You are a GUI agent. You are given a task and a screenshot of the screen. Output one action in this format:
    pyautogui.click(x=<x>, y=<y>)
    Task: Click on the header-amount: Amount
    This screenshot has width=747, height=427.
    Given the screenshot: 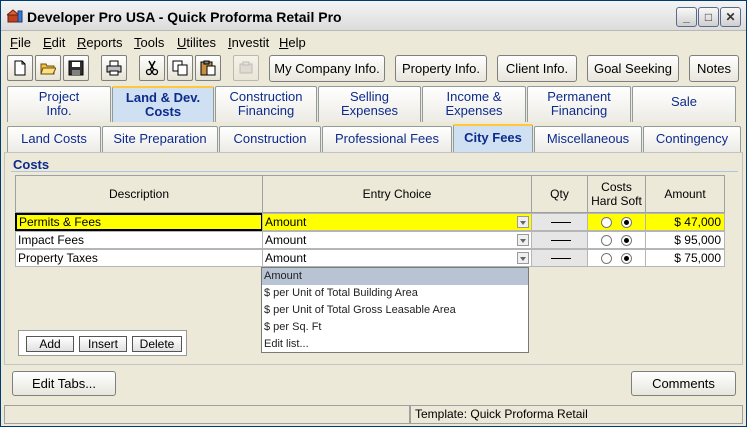 What is the action you would take?
    pyautogui.click(x=685, y=194)
    